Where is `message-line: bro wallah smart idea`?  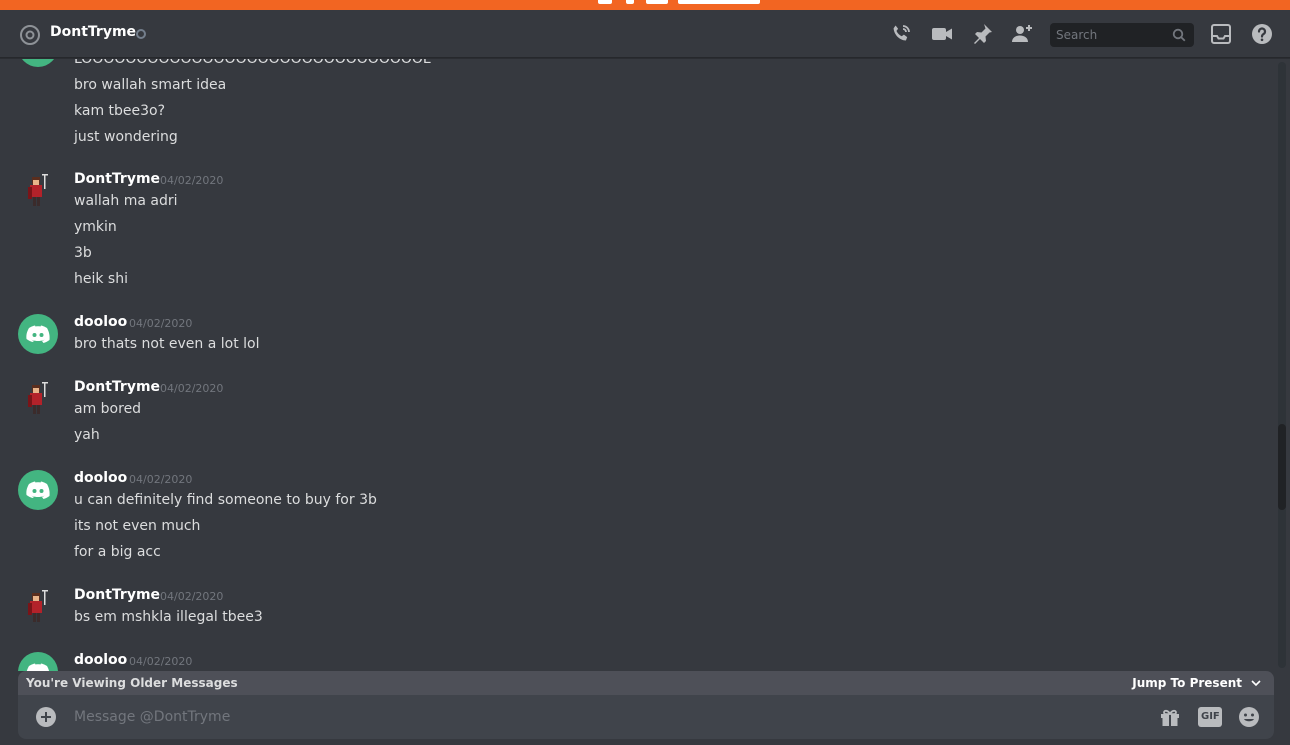 message-line: bro wallah smart idea is located at coordinates (150, 85).